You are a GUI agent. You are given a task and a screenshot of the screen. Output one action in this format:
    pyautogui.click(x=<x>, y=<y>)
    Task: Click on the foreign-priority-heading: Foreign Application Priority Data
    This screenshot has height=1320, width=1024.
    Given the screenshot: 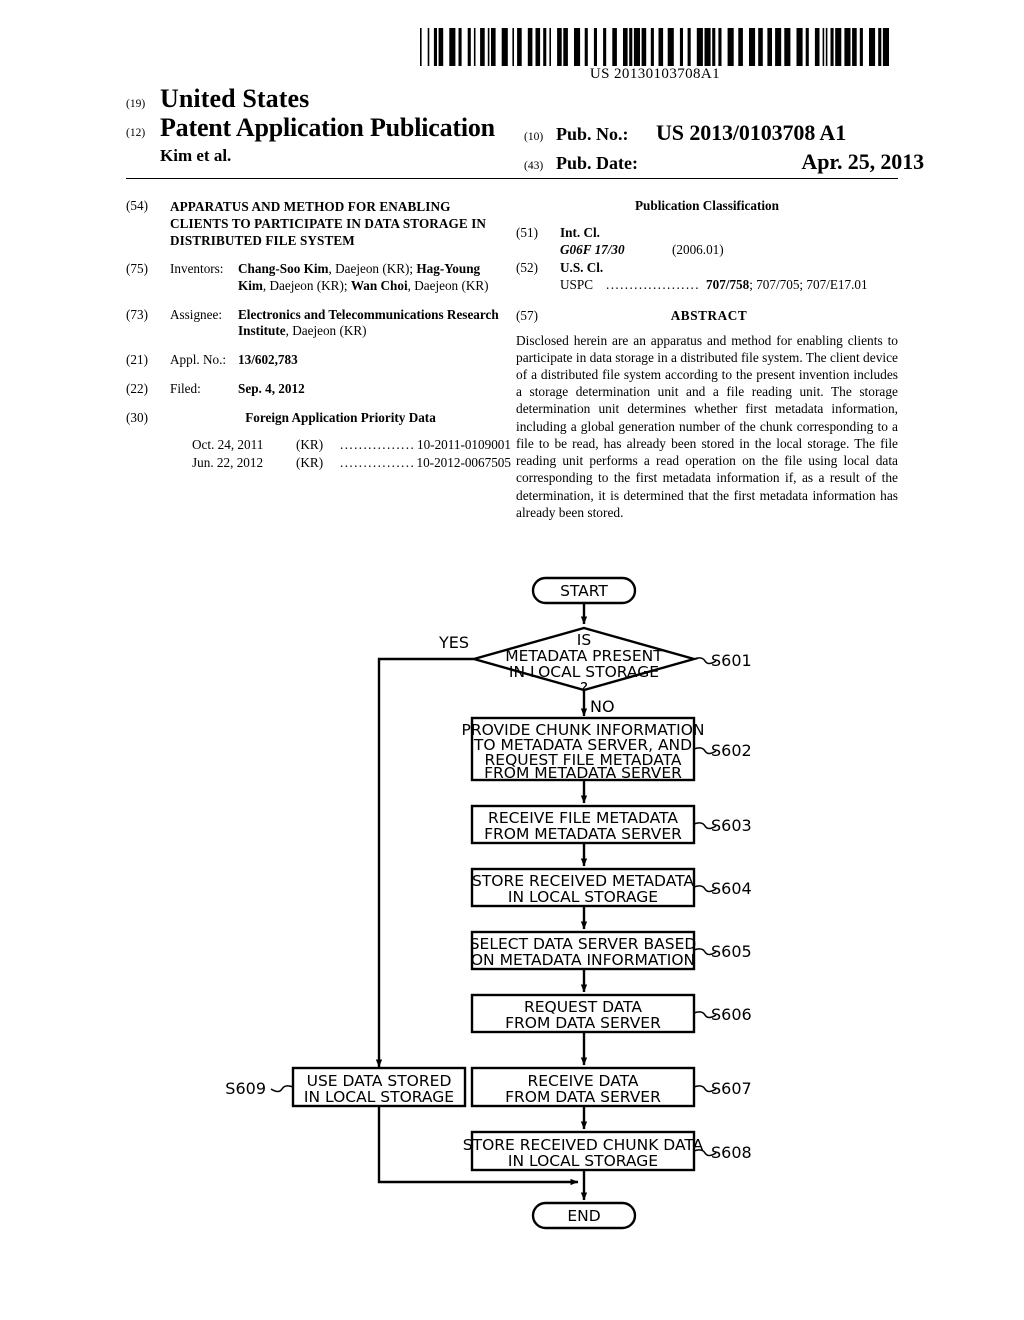 What is the action you would take?
    pyautogui.click(x=340, y=417)
    